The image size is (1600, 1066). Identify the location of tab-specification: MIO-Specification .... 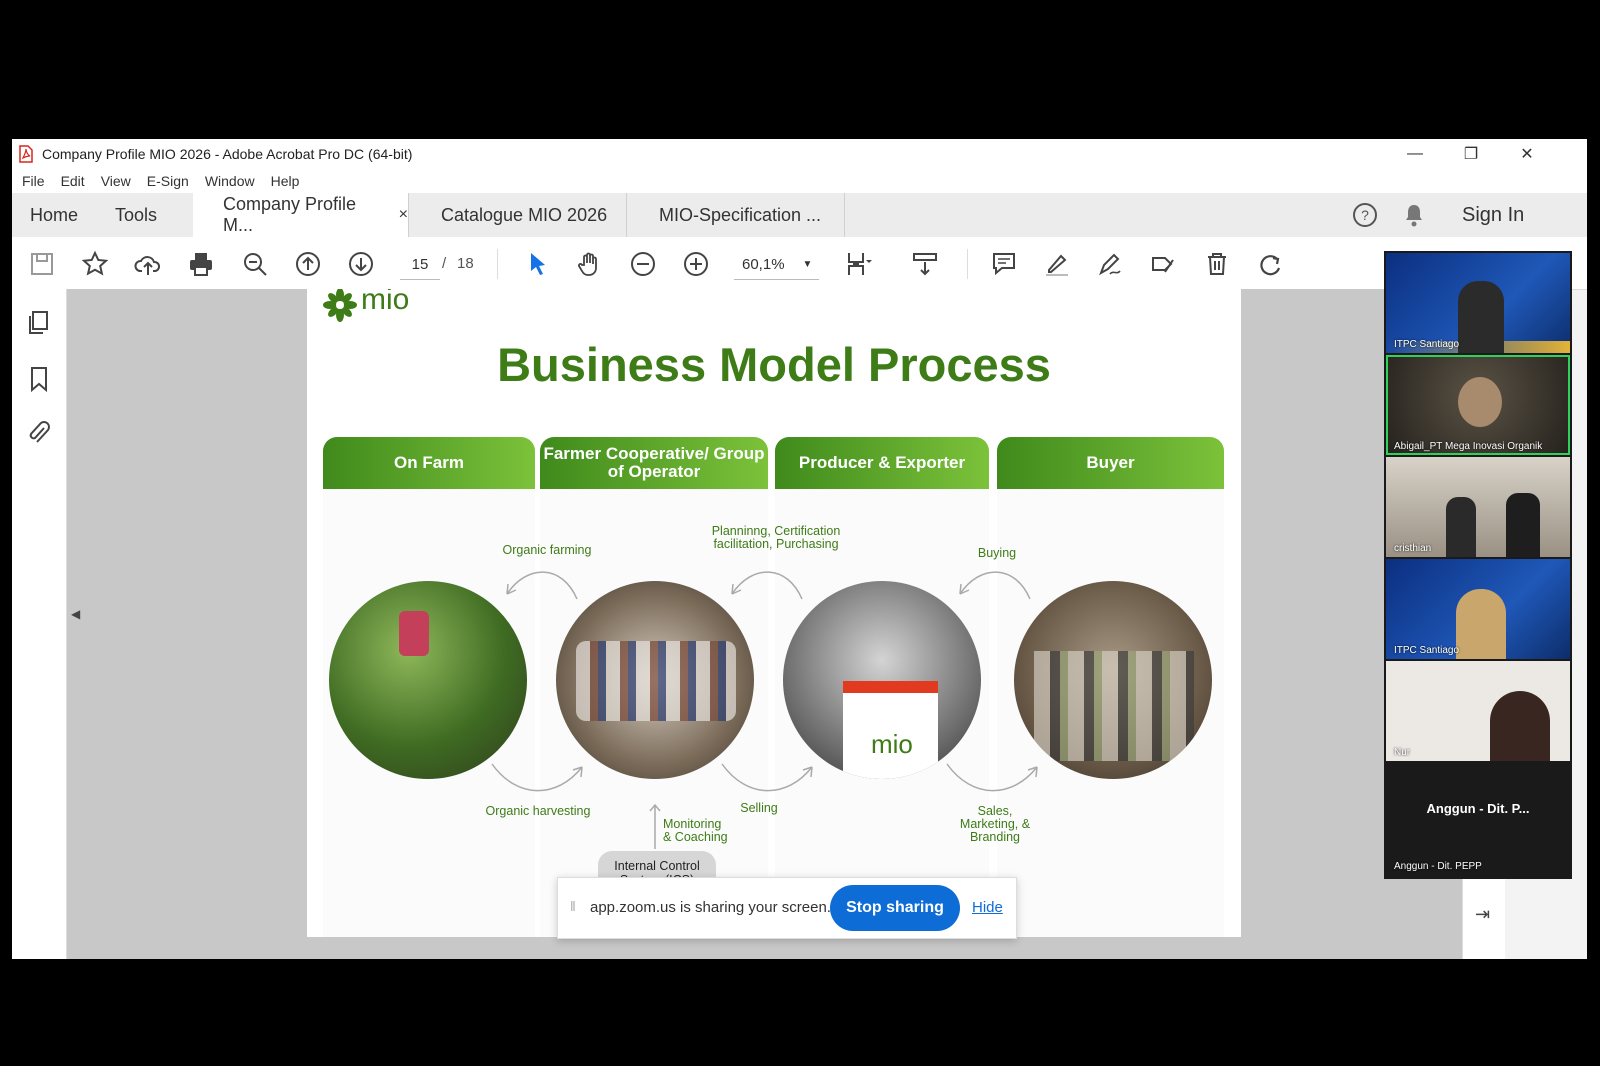
(736, 215).